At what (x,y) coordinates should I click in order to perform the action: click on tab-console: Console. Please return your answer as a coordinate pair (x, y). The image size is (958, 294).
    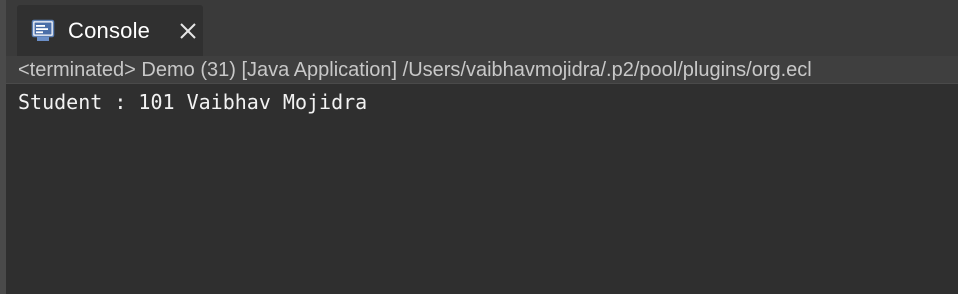
    Looking at the image, I should click on (110, 30).